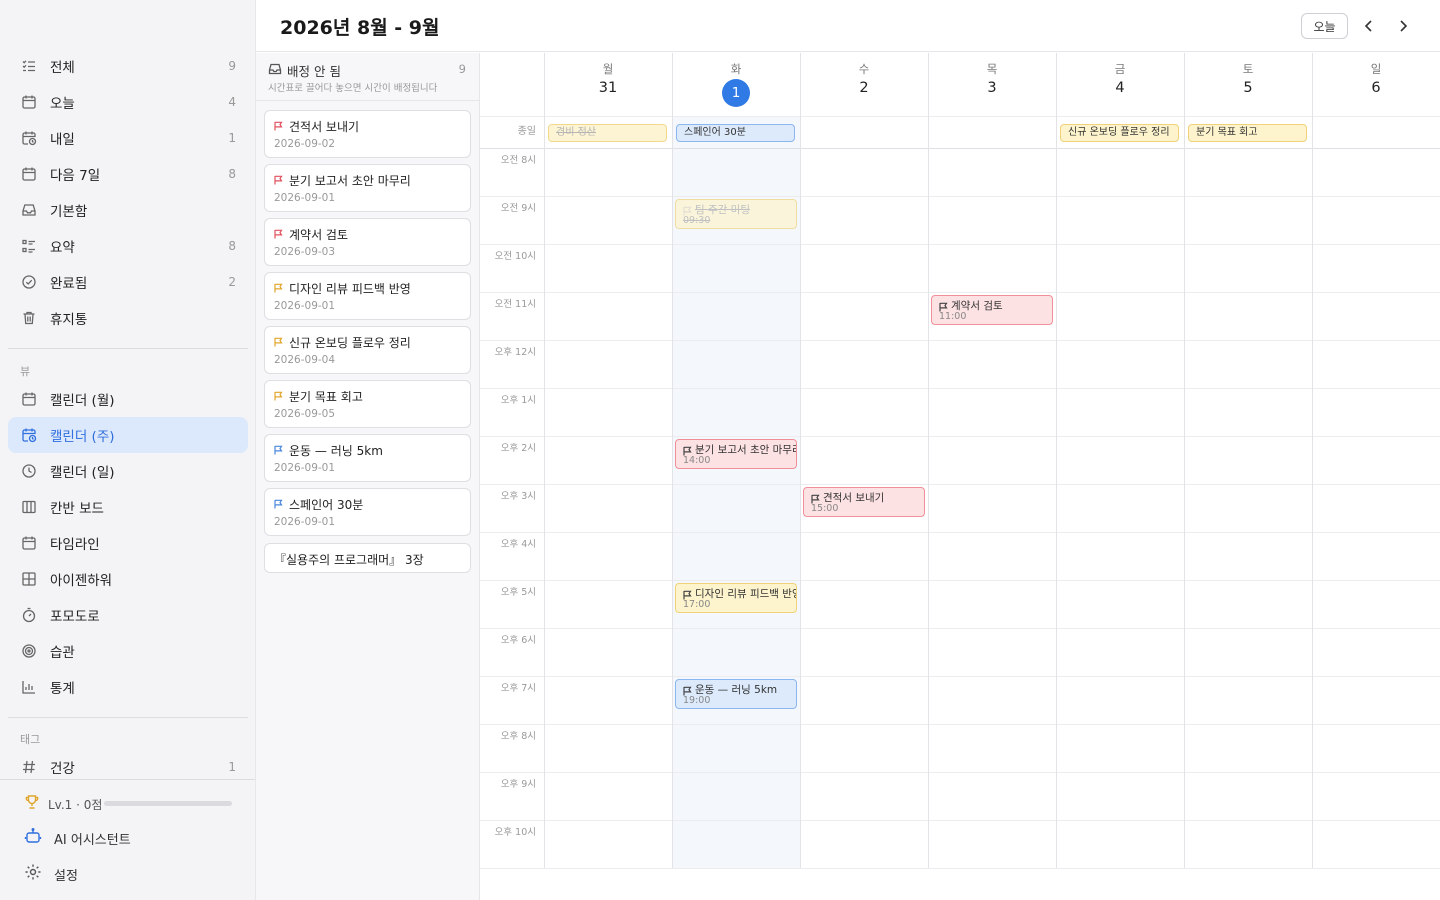  Describe the element at coordinates (29, 66) in the screenshot. I see `list-check-icon` at that location.